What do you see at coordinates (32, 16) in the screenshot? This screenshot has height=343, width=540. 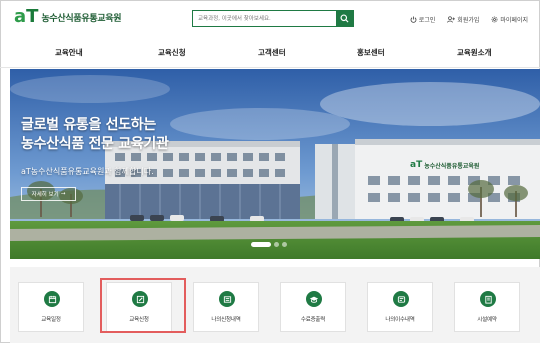 I see `logo-mark-t: T` at bounding box center [32, 16].